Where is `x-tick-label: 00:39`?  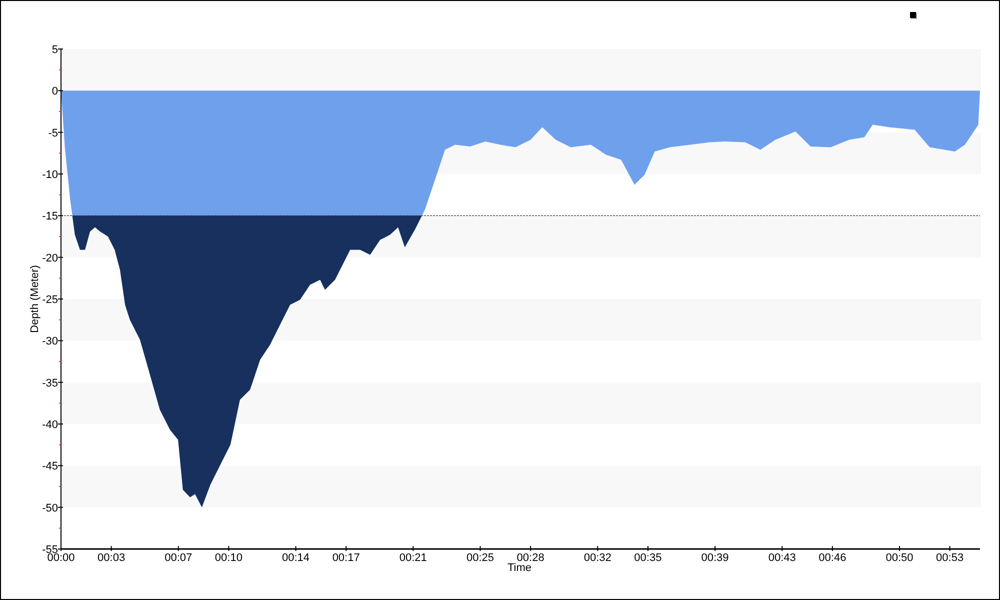 x-tick-label: 00:39 is located at coordinates (715, 558).